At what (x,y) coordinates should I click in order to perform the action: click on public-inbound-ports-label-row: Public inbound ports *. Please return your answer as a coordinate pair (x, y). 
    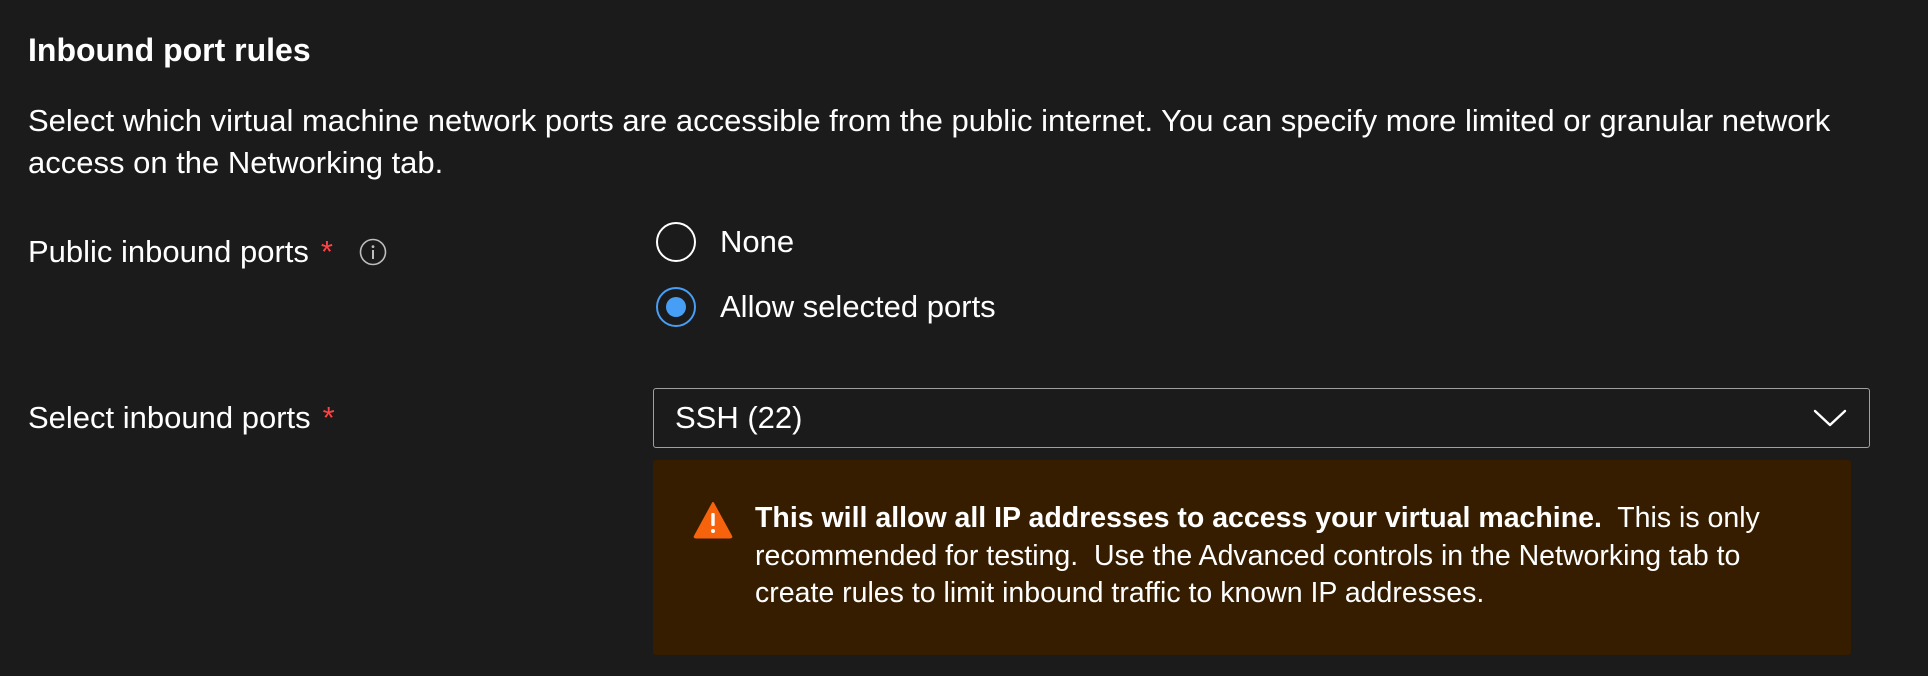
    Looking at the image, I should click on (207, 252).